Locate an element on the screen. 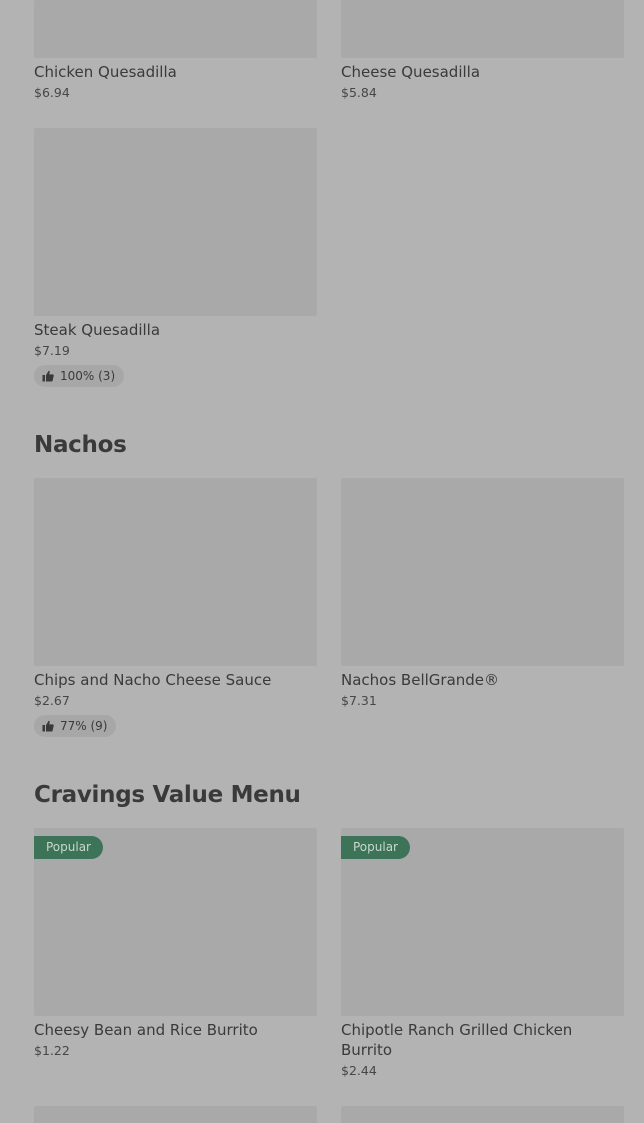 Image resolution: width=644 pixels, height=1123 pixels. item-name: Cheesy Bean and Rice Burrito is located at coordinates (146, 1030).